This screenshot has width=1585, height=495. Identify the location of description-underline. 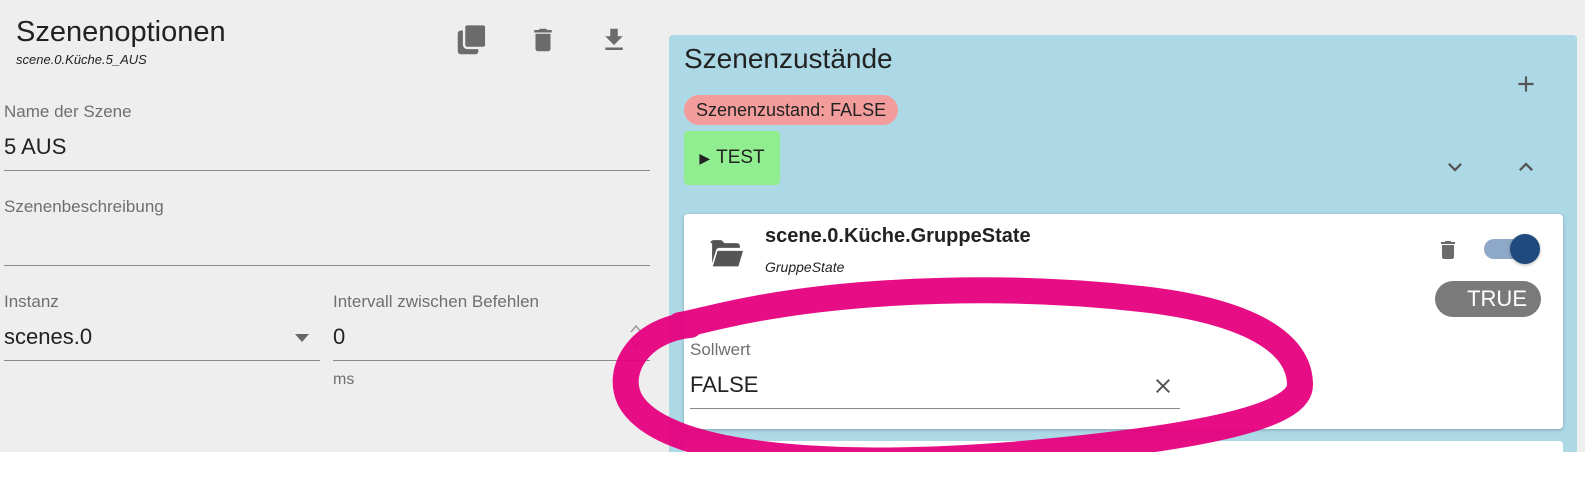
(327, 265).